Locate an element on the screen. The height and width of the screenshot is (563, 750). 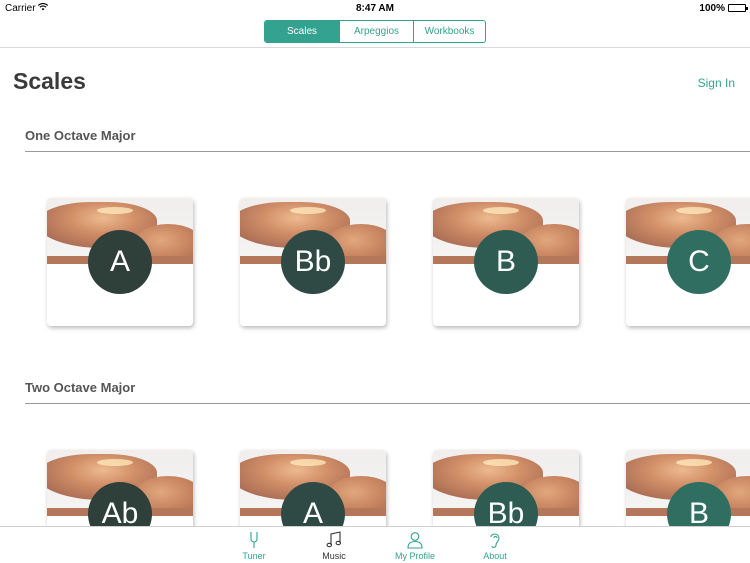
segment-arpeggios: Arpeggios is located at coordinates (376, 31).